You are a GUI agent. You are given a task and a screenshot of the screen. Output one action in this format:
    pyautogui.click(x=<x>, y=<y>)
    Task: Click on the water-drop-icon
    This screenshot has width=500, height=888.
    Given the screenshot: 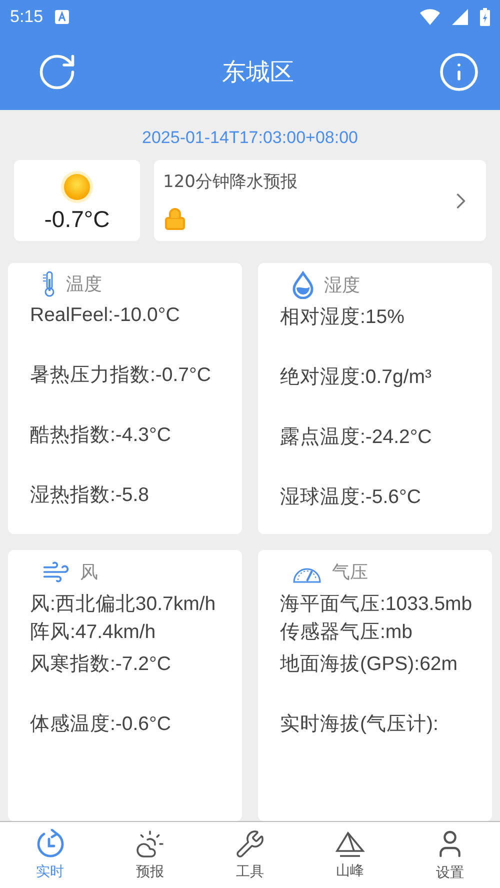 What is the action you would take?
    pyautogui.click(x=303, y=285)
    